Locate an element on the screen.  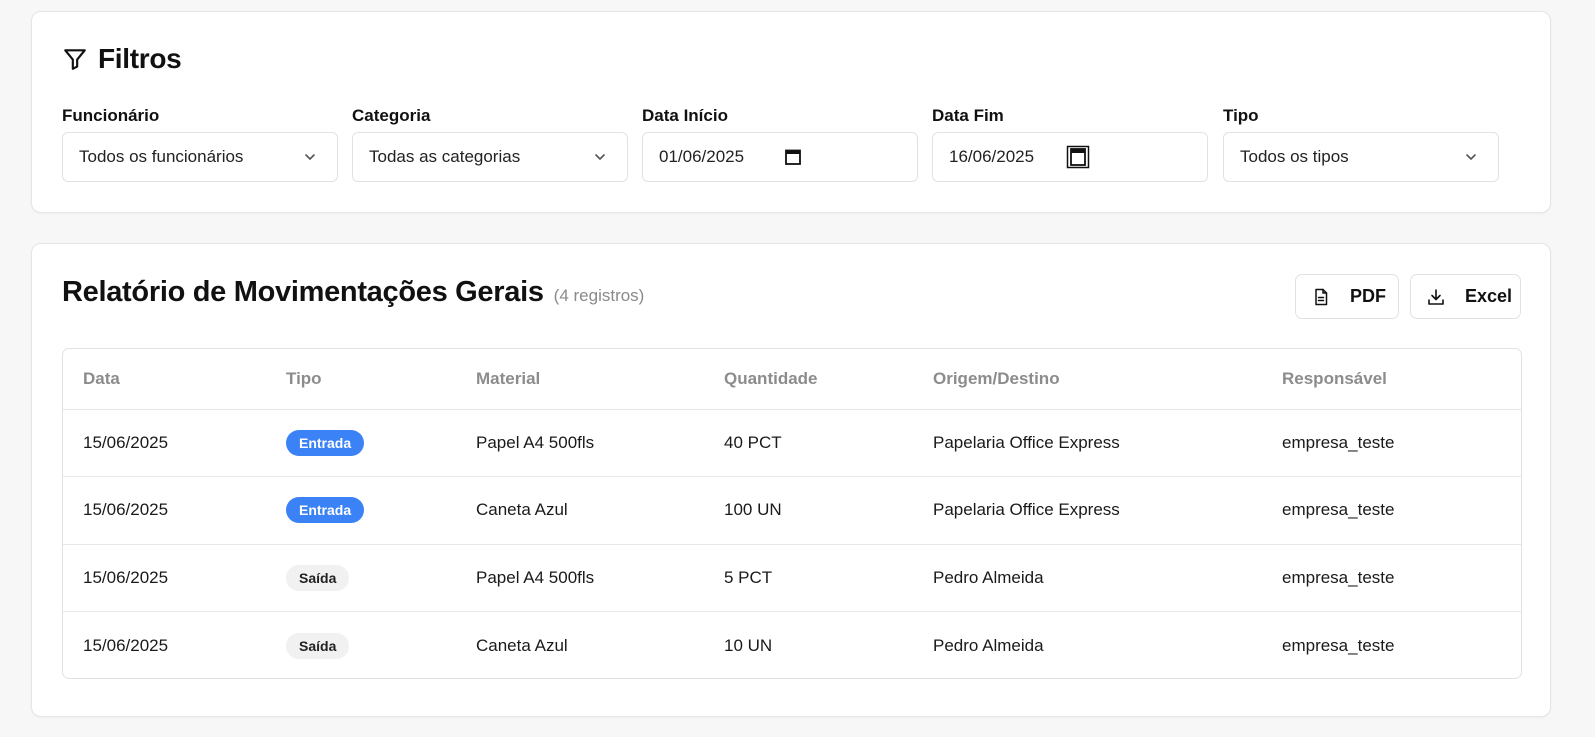
filters-title: Filtros is located at coordinates (140, 58).